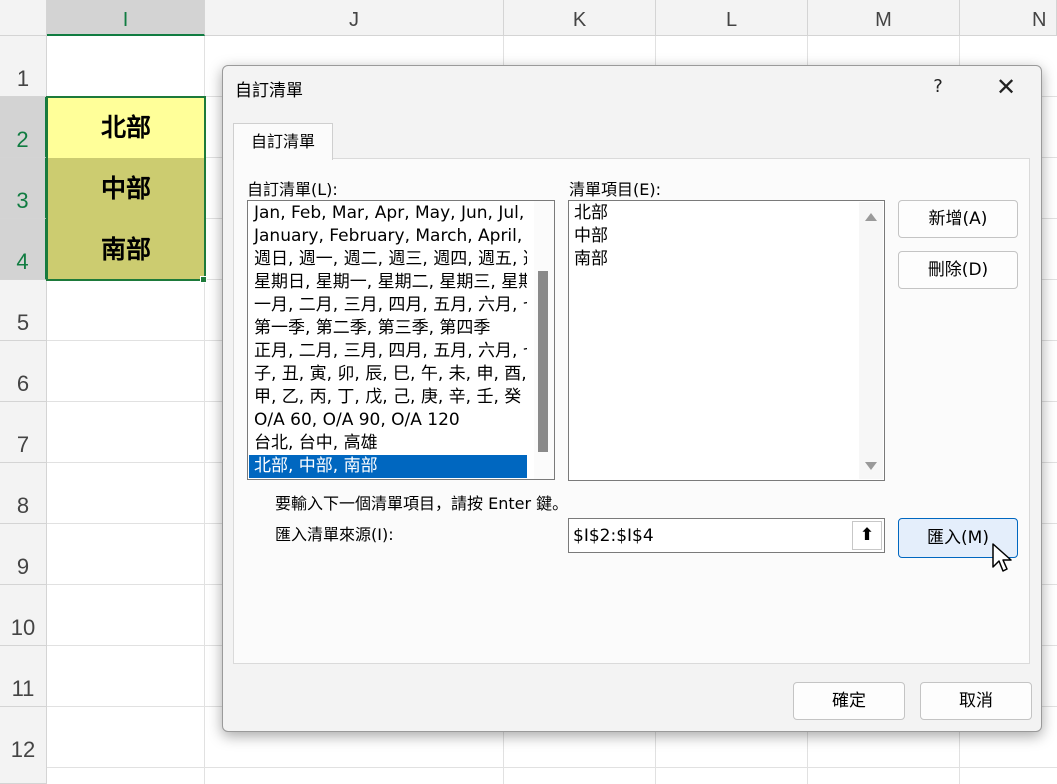 Image resolution: width=1057 pixels, height=784 pixels. What do you see at coordinates (23, 432) in the screenshot?
I see `row-header-7: 7` at bounding box center [23, 432].